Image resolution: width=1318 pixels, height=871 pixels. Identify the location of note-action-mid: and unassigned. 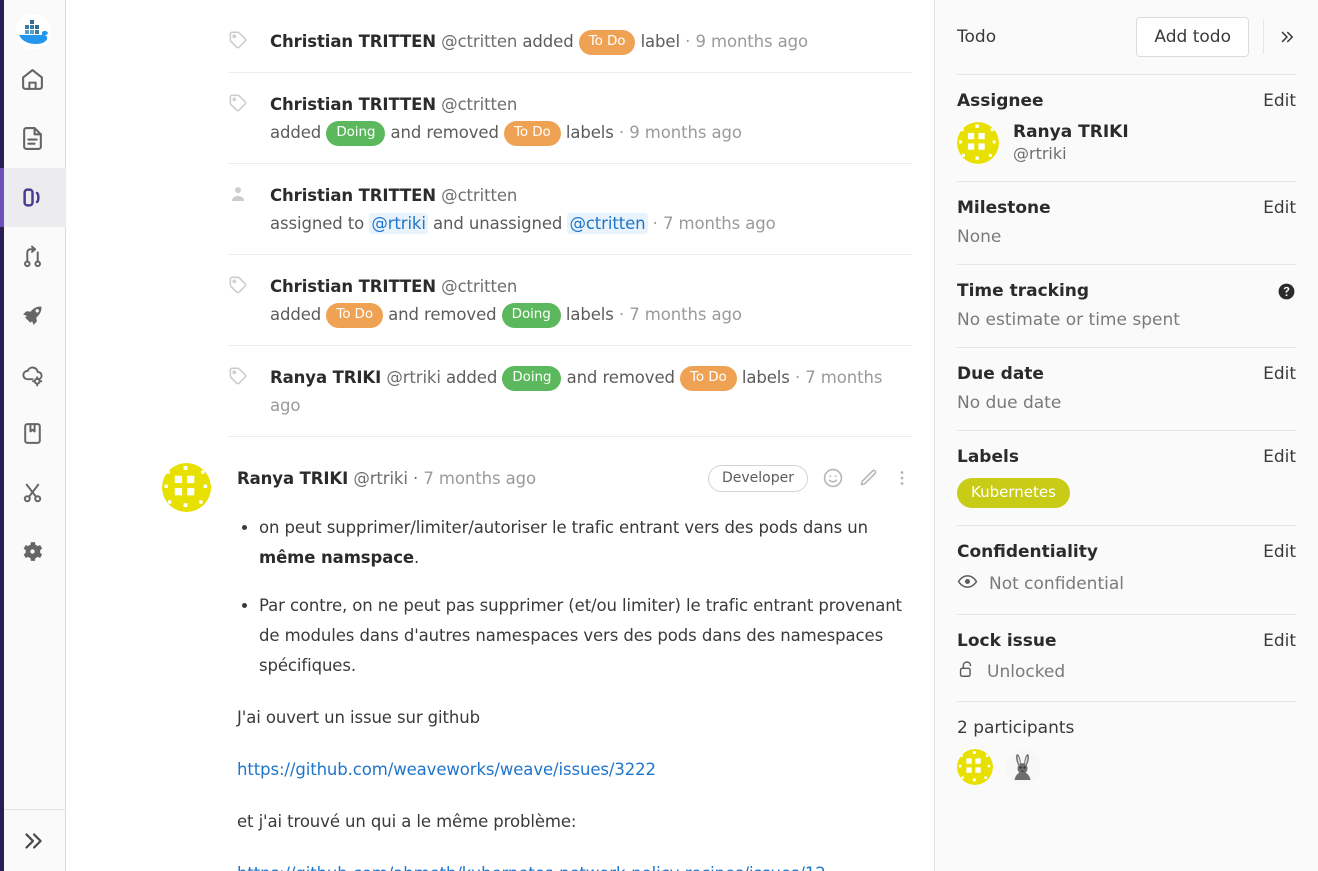
(498, 223).